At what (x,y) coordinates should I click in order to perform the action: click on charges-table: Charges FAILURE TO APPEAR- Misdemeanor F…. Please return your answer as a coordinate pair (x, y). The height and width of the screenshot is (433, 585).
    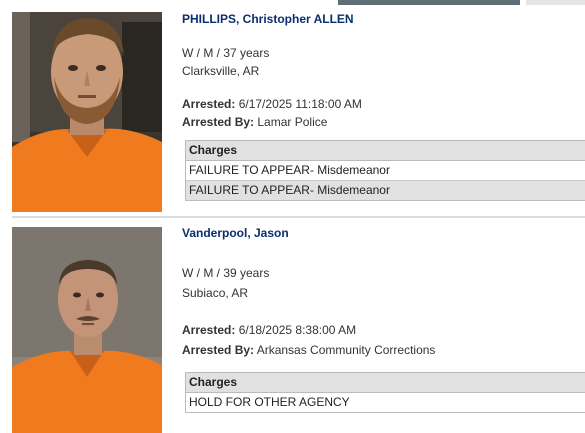
    Looking at the image, I should click on (385, 170).